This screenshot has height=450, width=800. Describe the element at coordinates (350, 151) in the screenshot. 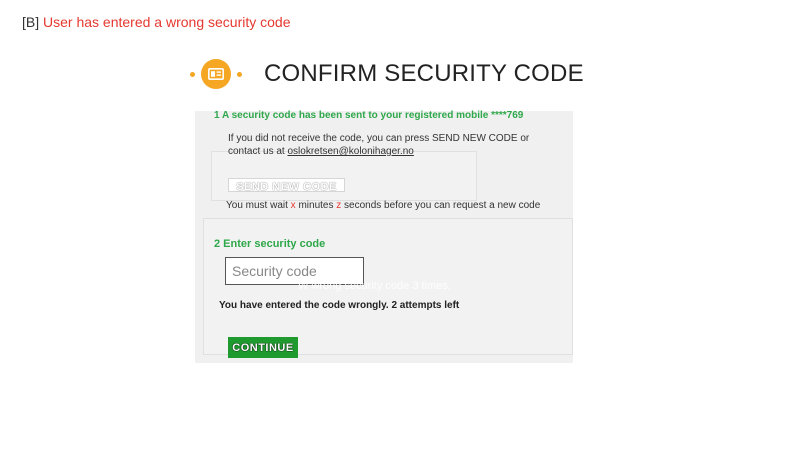

I see `contact-email-link: oslokretsen@kolonihager.no` at that location.